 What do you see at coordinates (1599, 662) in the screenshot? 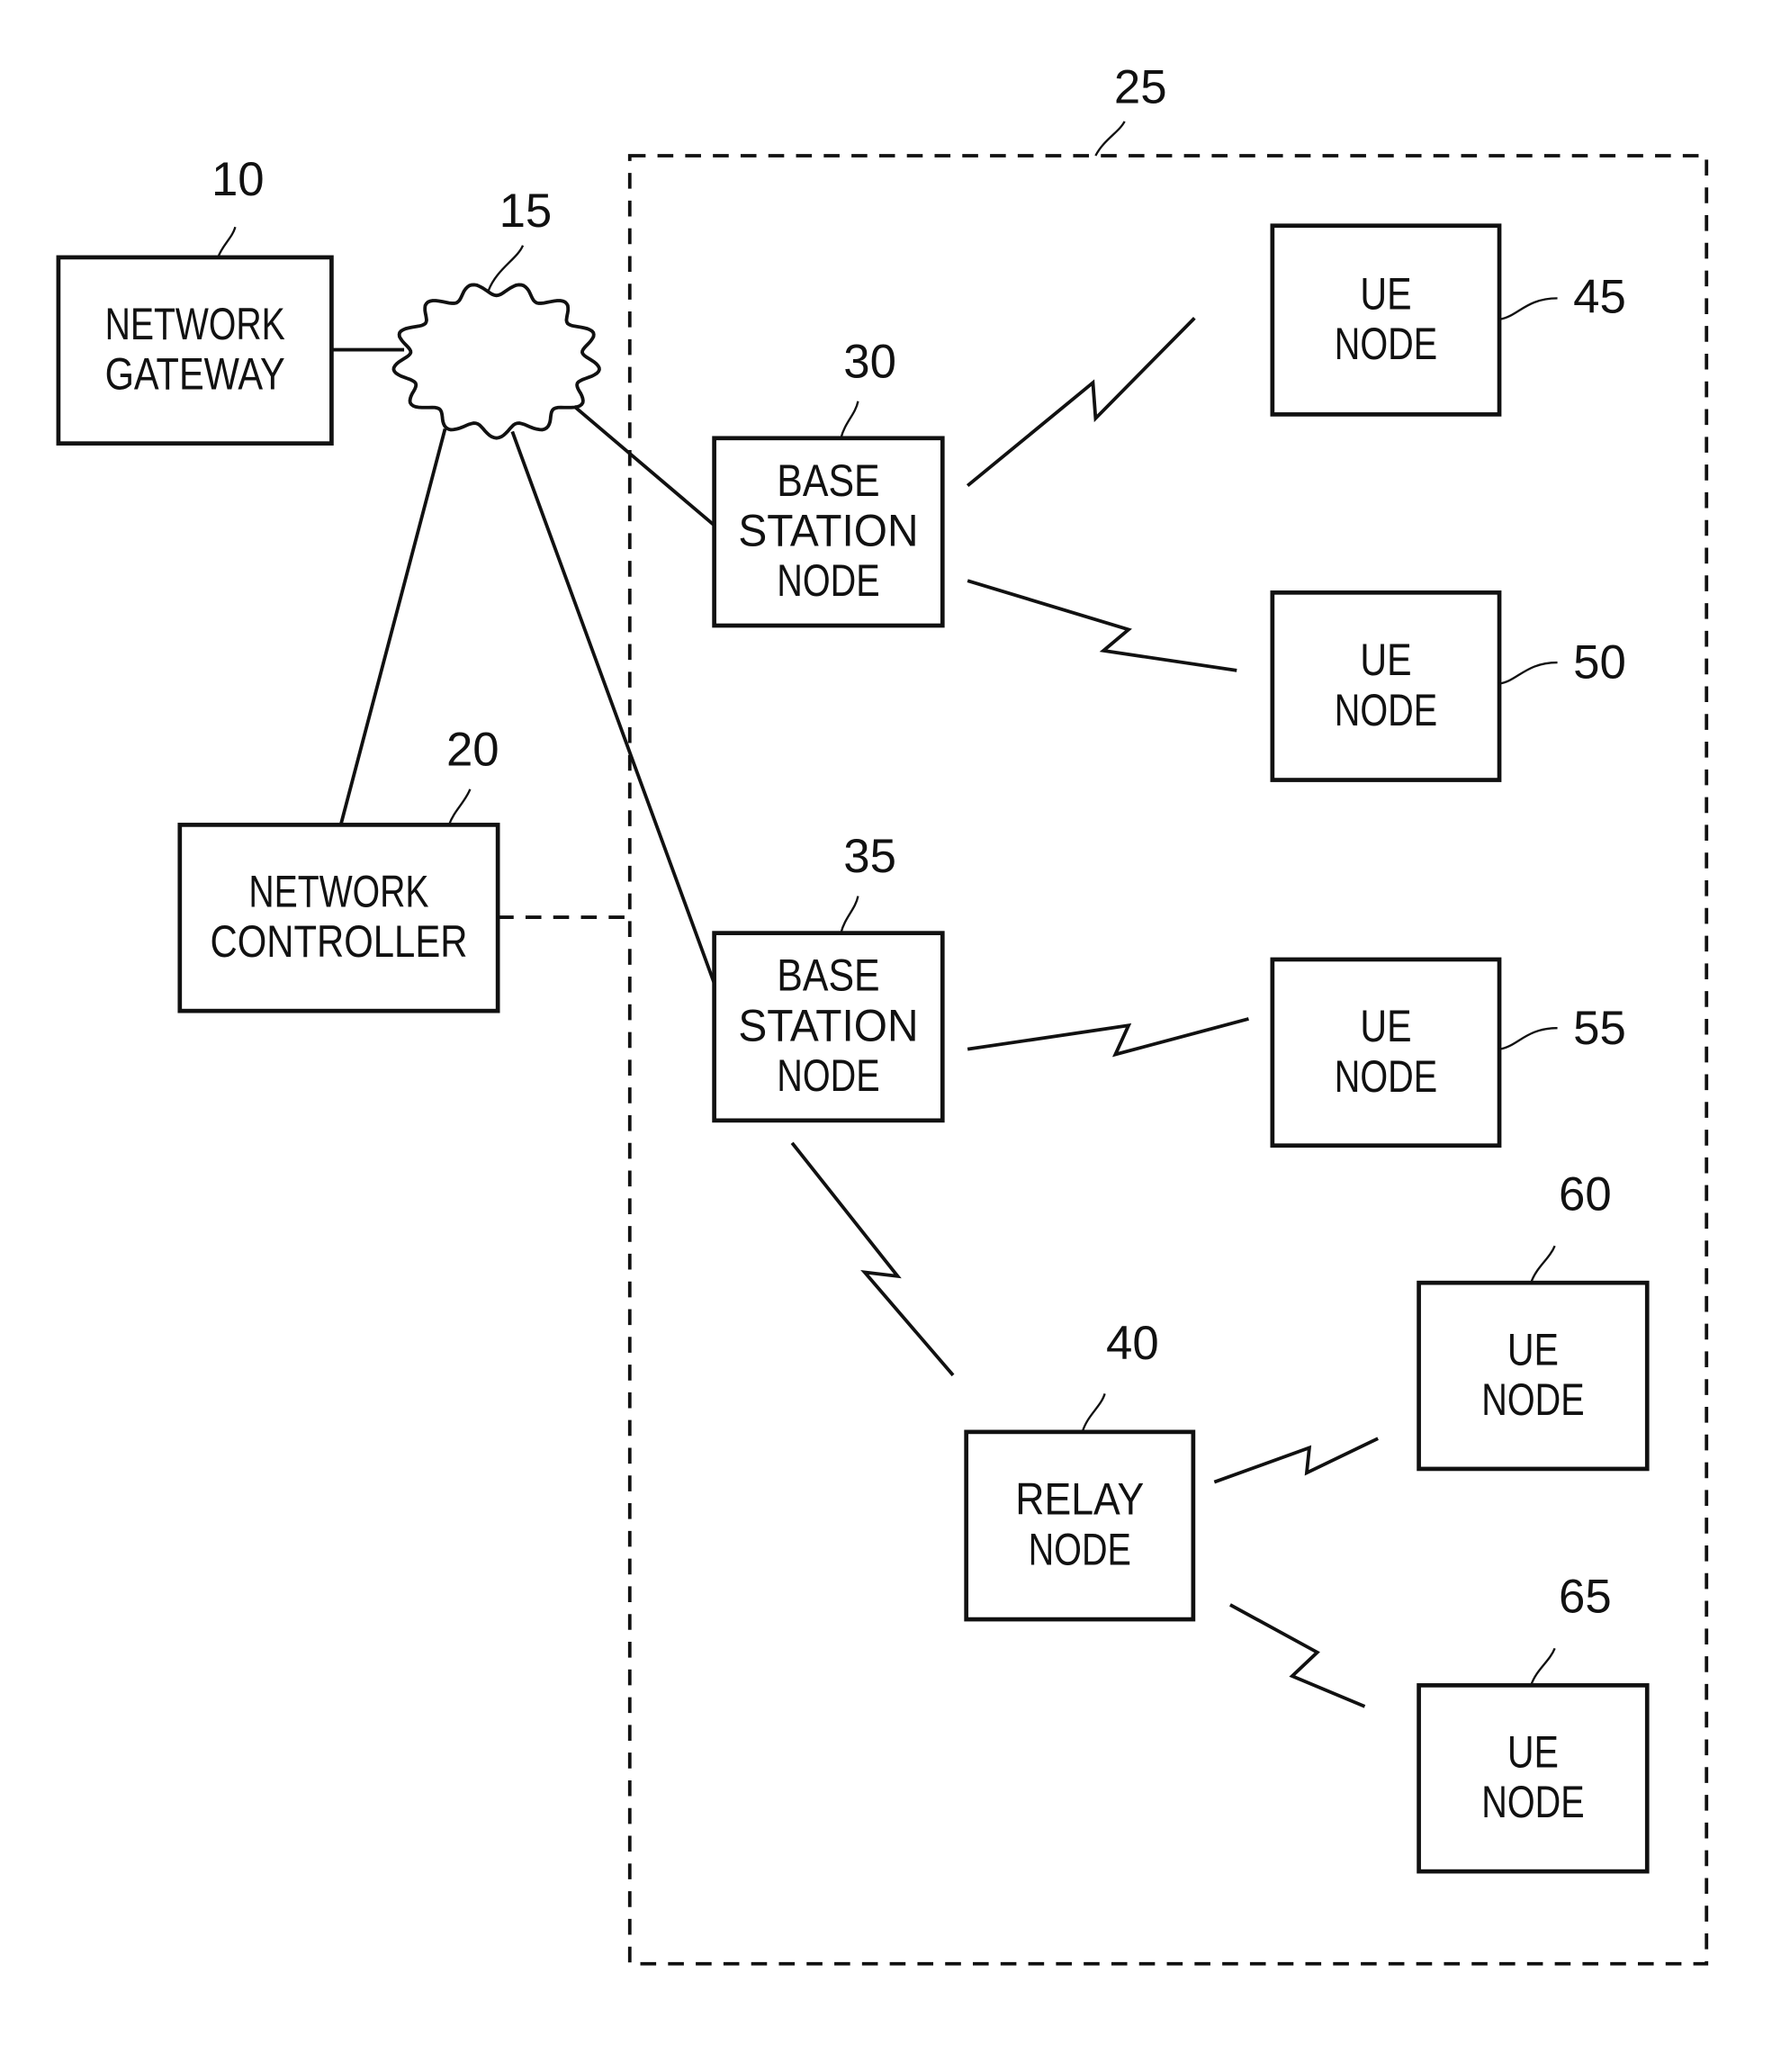
I see `node-ref-number: 50` at bounding box center [1599, 662].